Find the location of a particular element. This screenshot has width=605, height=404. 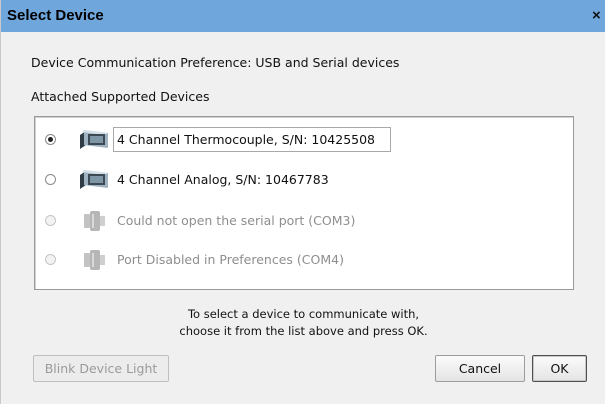

title-bar: Select Device × is located at coordinates (303, 16).